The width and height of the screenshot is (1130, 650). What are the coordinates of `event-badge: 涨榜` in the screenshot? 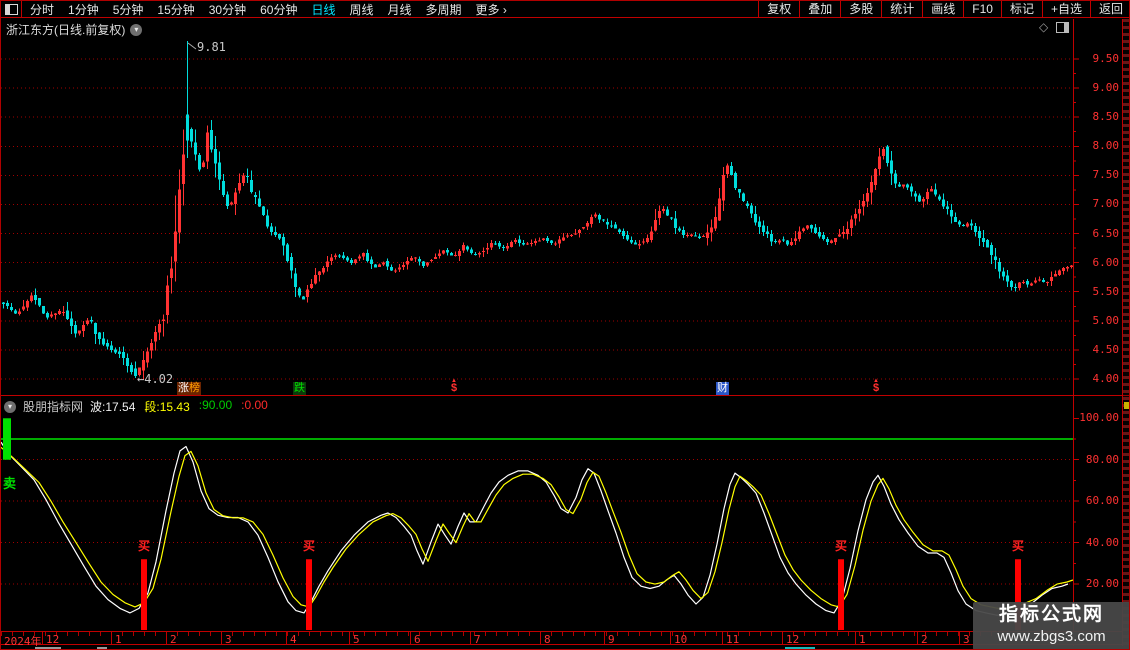 It's located at (189, 388).